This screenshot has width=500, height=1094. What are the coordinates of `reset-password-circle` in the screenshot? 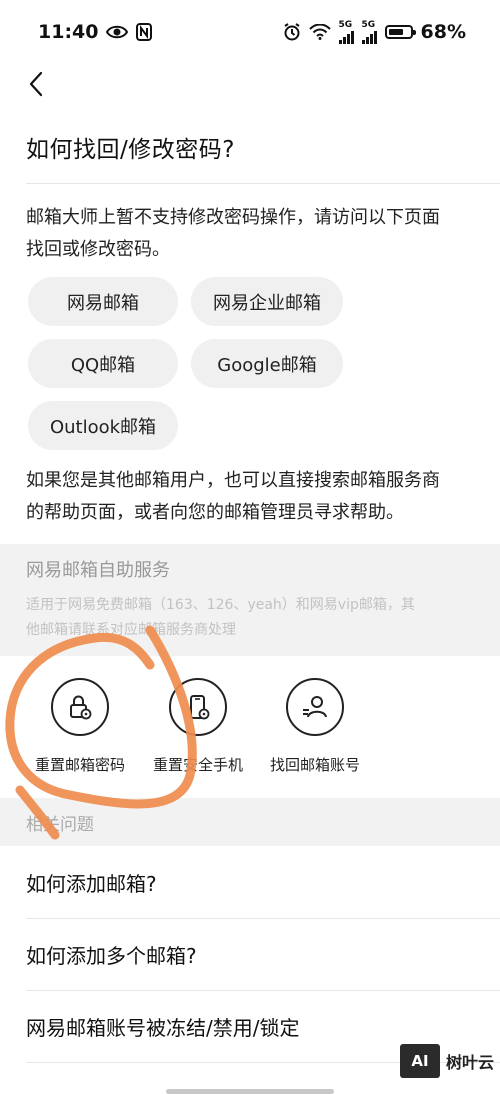 It's located at (80, 707).